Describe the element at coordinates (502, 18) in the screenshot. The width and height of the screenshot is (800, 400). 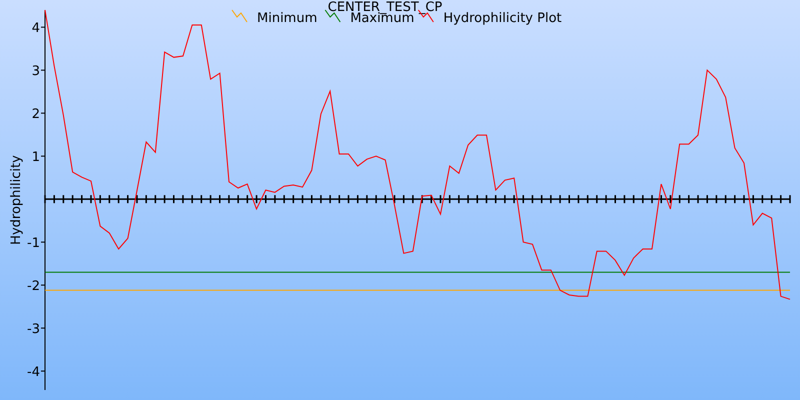
I see `legend-label: Hydrophilicity Plot` at that location.